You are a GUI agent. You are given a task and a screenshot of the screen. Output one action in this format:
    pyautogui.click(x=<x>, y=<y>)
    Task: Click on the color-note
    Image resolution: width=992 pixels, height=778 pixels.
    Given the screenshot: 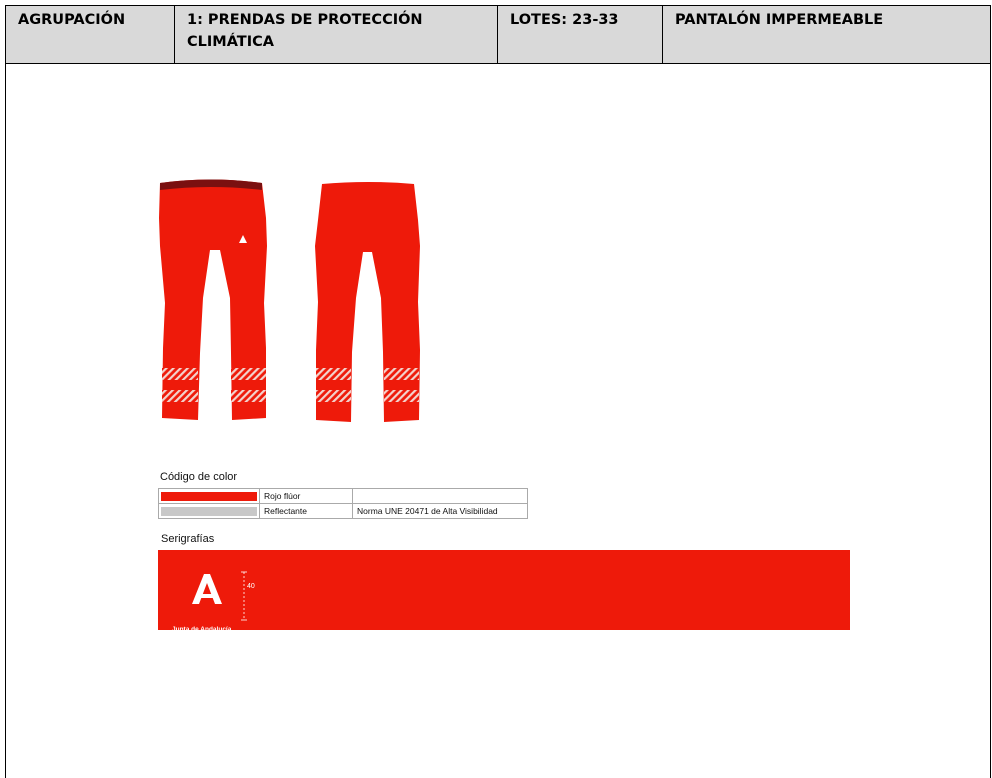 What is the action you would take?
    pyautogui.click(x=440, y=496)
    